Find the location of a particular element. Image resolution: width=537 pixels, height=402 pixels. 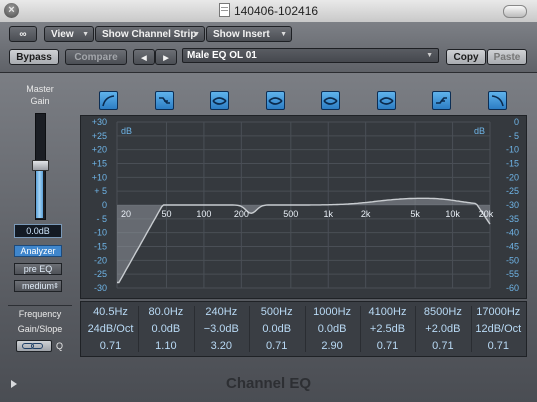

band-3-toggle is located at coordinates (219, 100).